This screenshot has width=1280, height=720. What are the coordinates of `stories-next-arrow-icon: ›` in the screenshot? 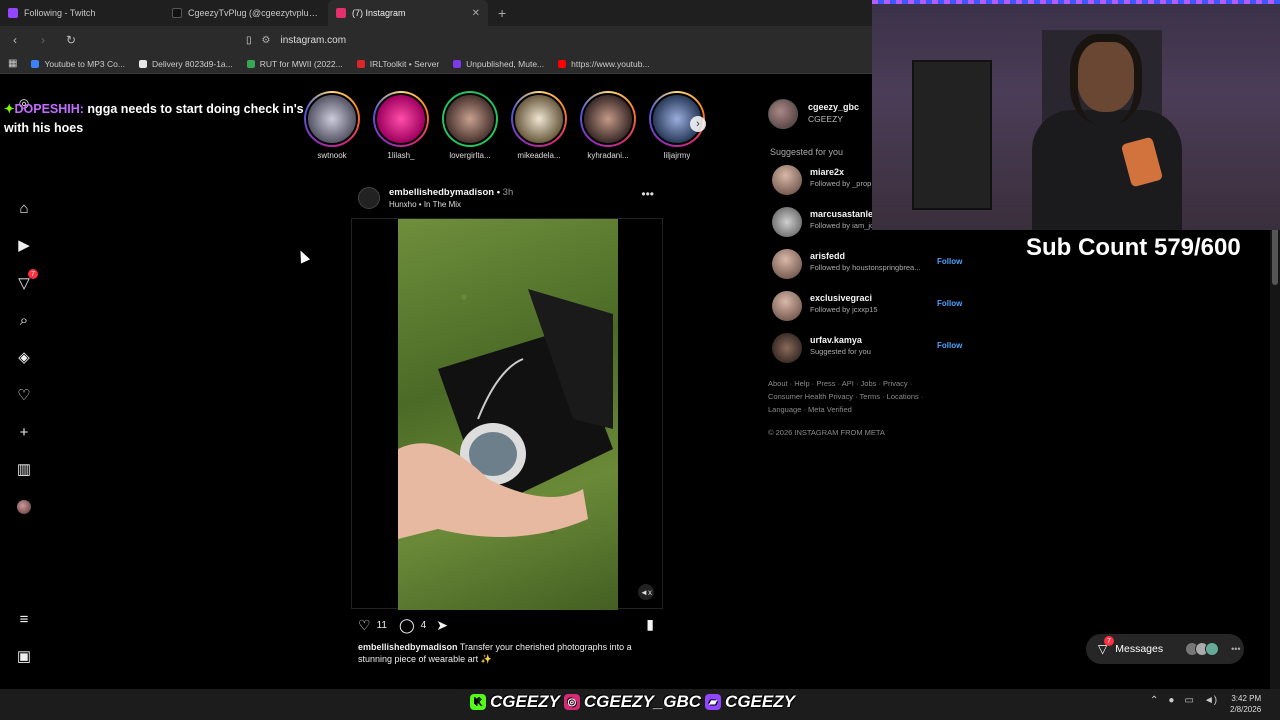 It's located at (698, 124).